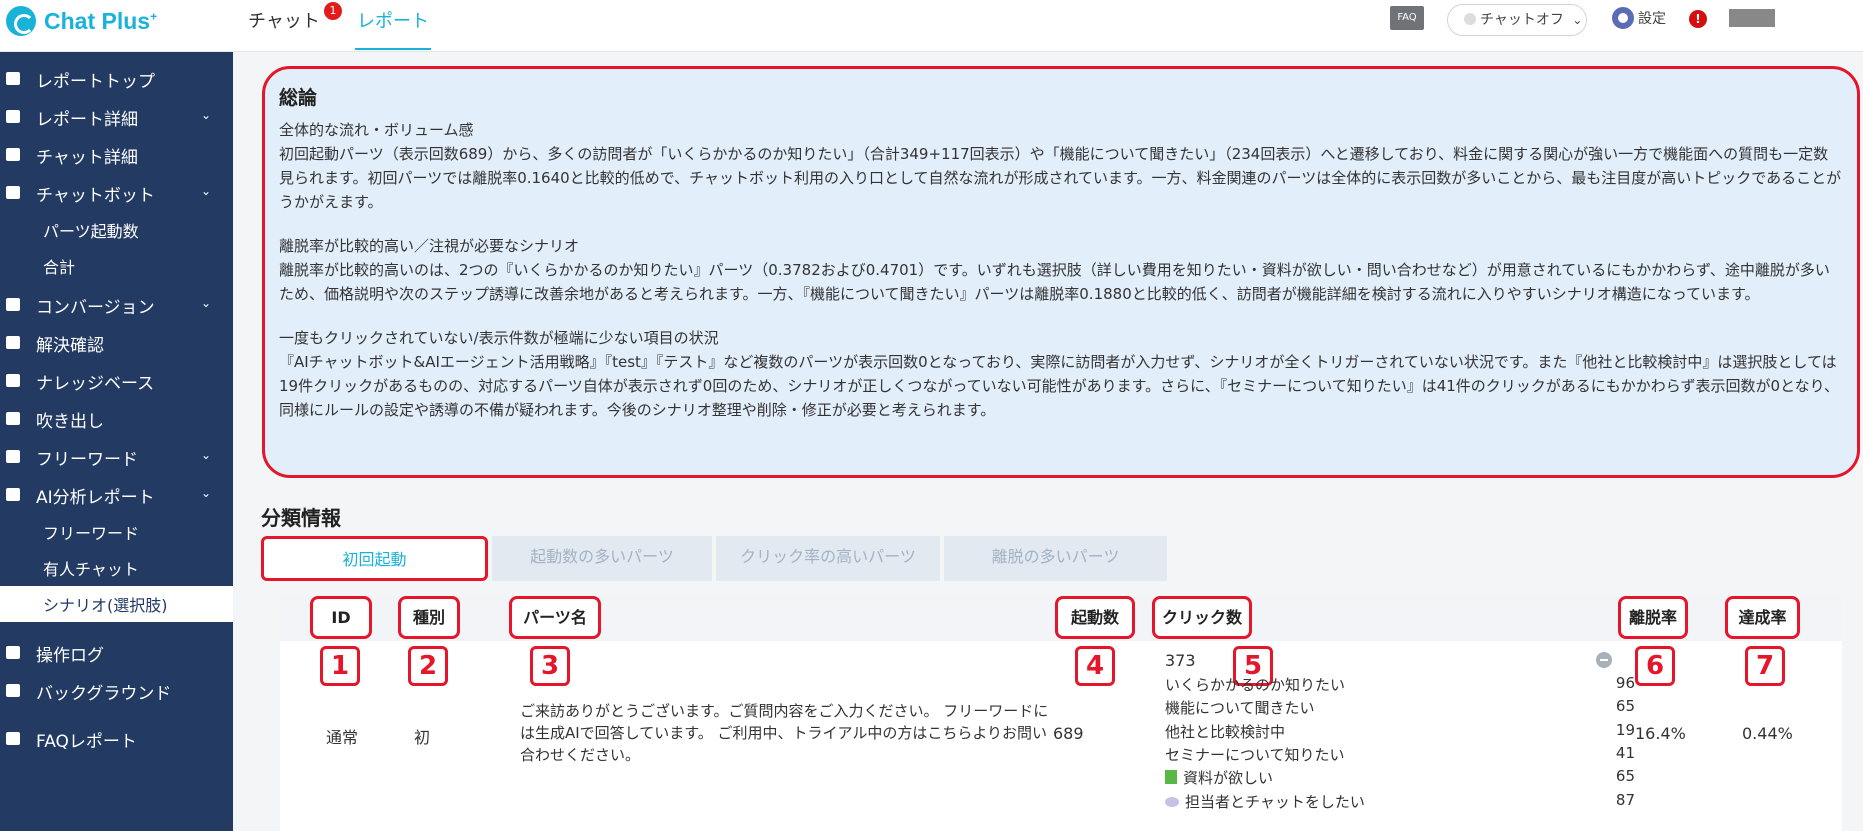 This screenshot has height=831, width=1863. What do you see at coordinates (298, 98) in the screenshot?
I see `summary-title: 総論` at bounding box center [298, 98].